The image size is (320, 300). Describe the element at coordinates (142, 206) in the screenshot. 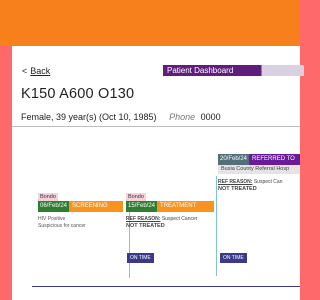

I see `event-date: 15/Feb/24` at that location.